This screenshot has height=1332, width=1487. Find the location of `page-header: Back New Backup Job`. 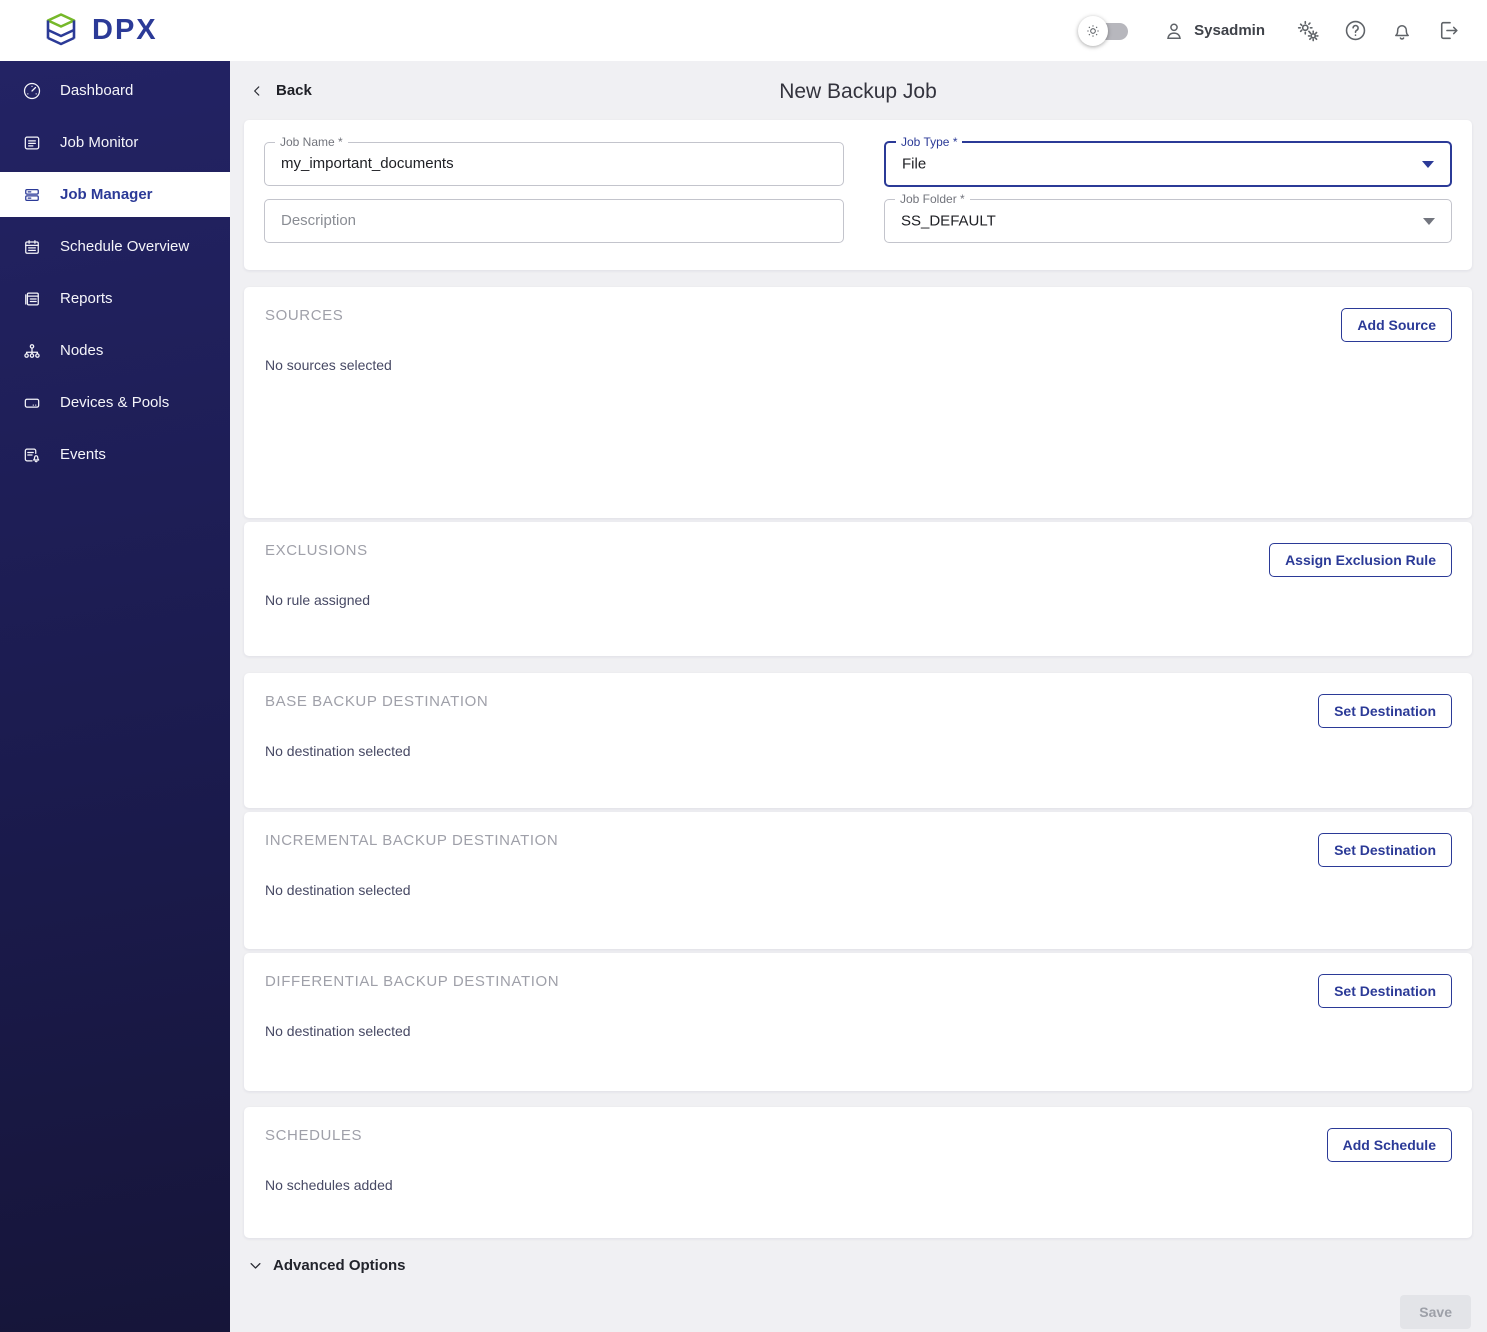

page-header: Back New Backup Job is located at coordinates (858, 93).